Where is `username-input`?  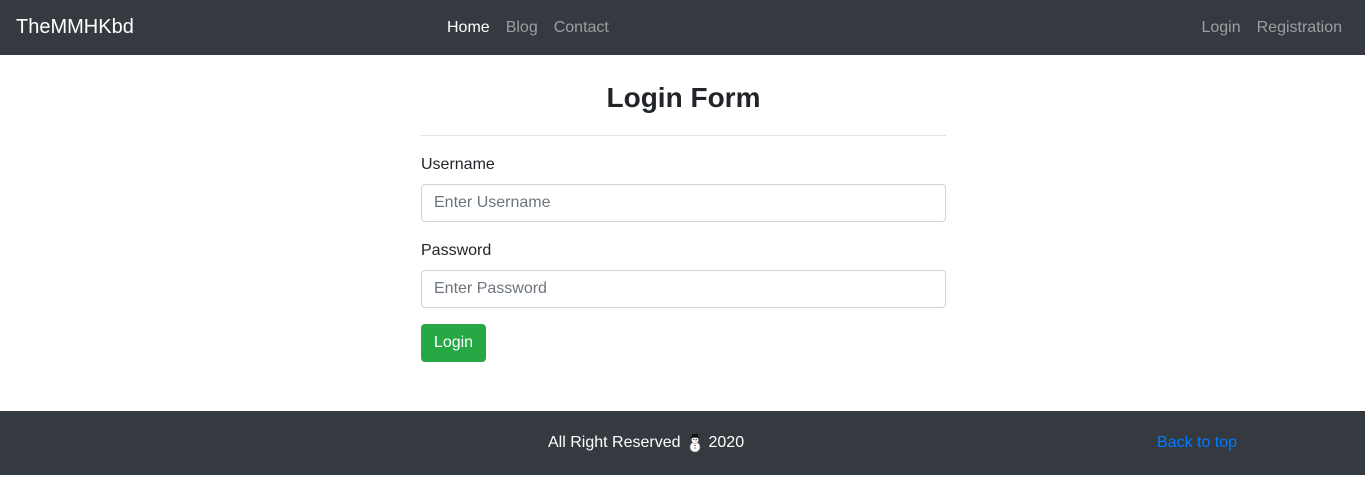 username-input is located at coordinates (683, 203).